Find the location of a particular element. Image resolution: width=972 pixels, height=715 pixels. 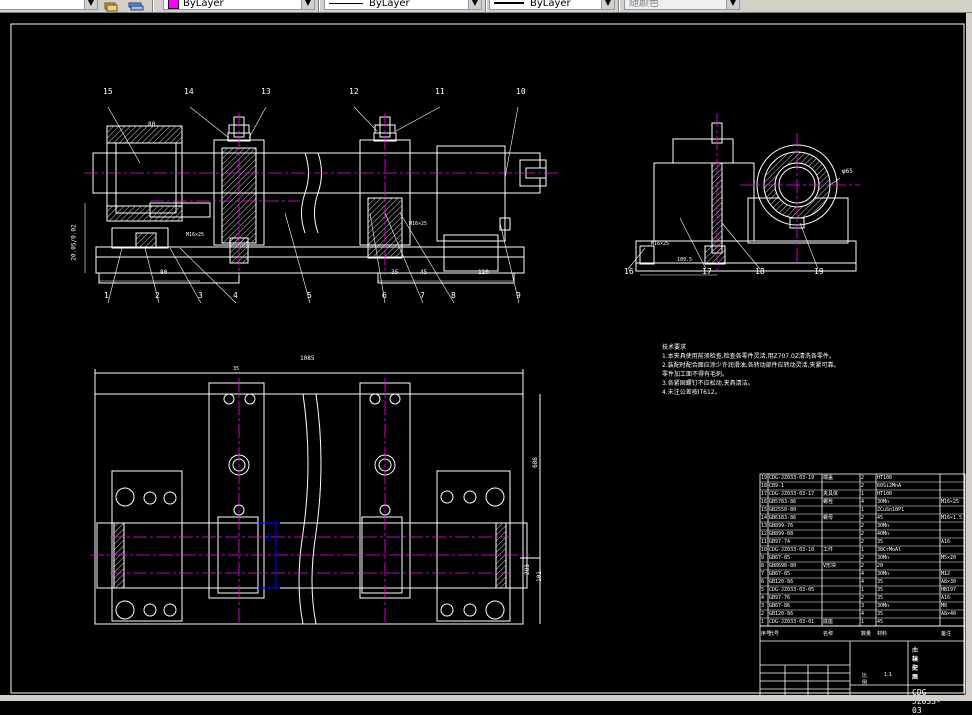

layer-previous-icon is located at coordinates (136, 5).